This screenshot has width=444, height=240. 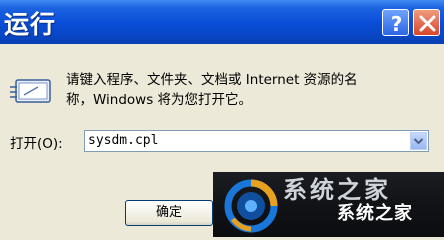 I want to click on question-mark-icon: ?, so click(x=397, y=24).